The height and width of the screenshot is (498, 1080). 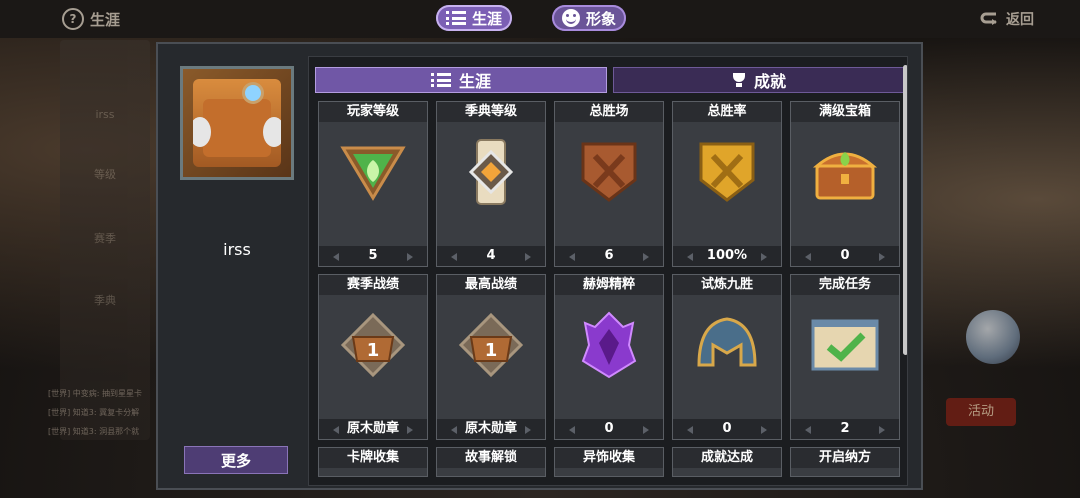 I want to click on avatar-wing-right, so click(x=272, y=132).